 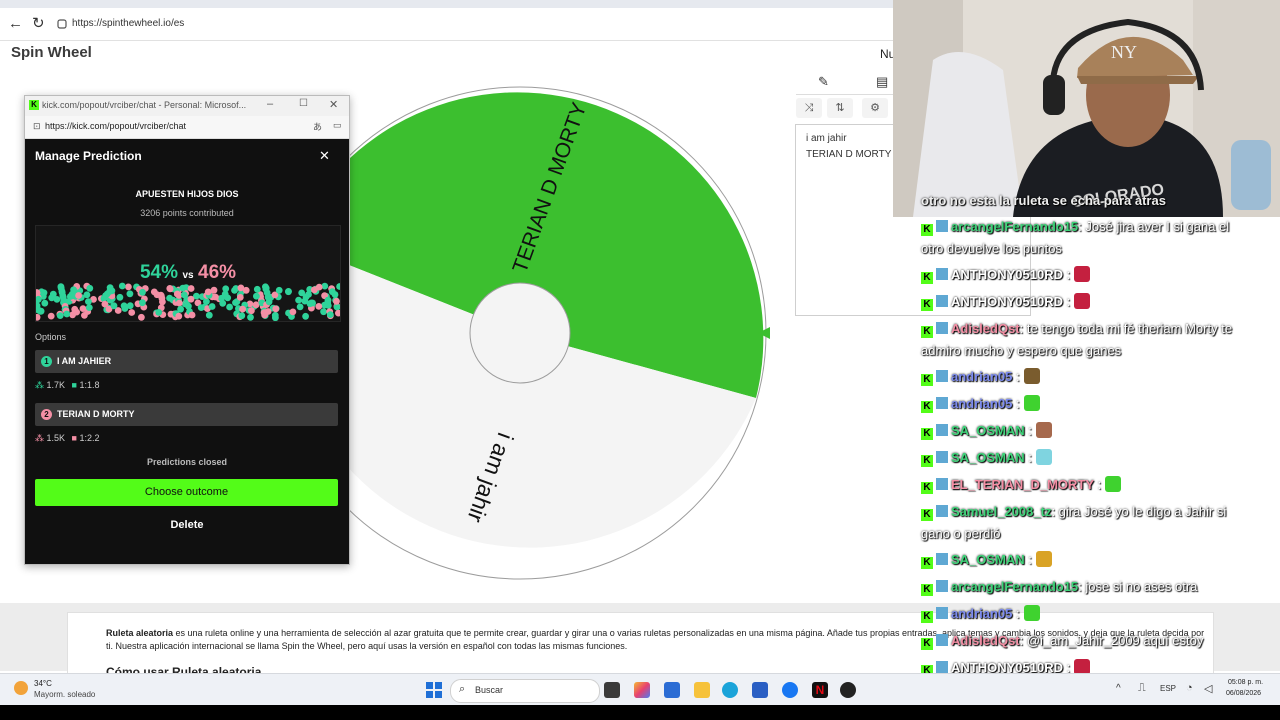 I want to click on facebook-icon, so click(x=790, y=690).